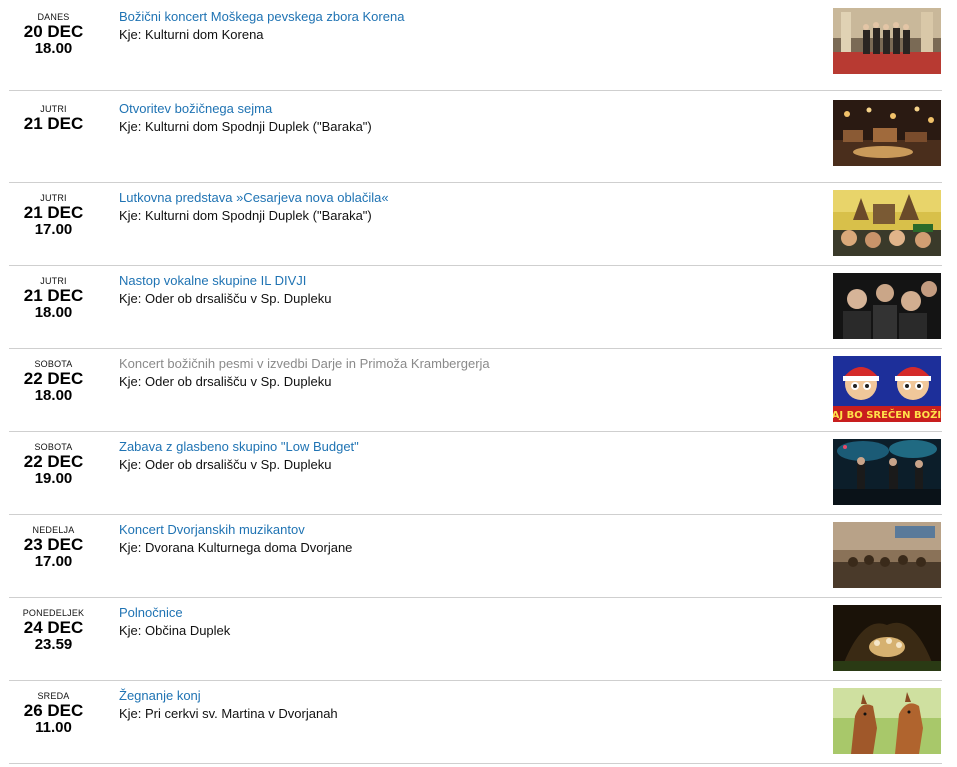  I want to click on event-thumbnail-market, so click(887, 133).